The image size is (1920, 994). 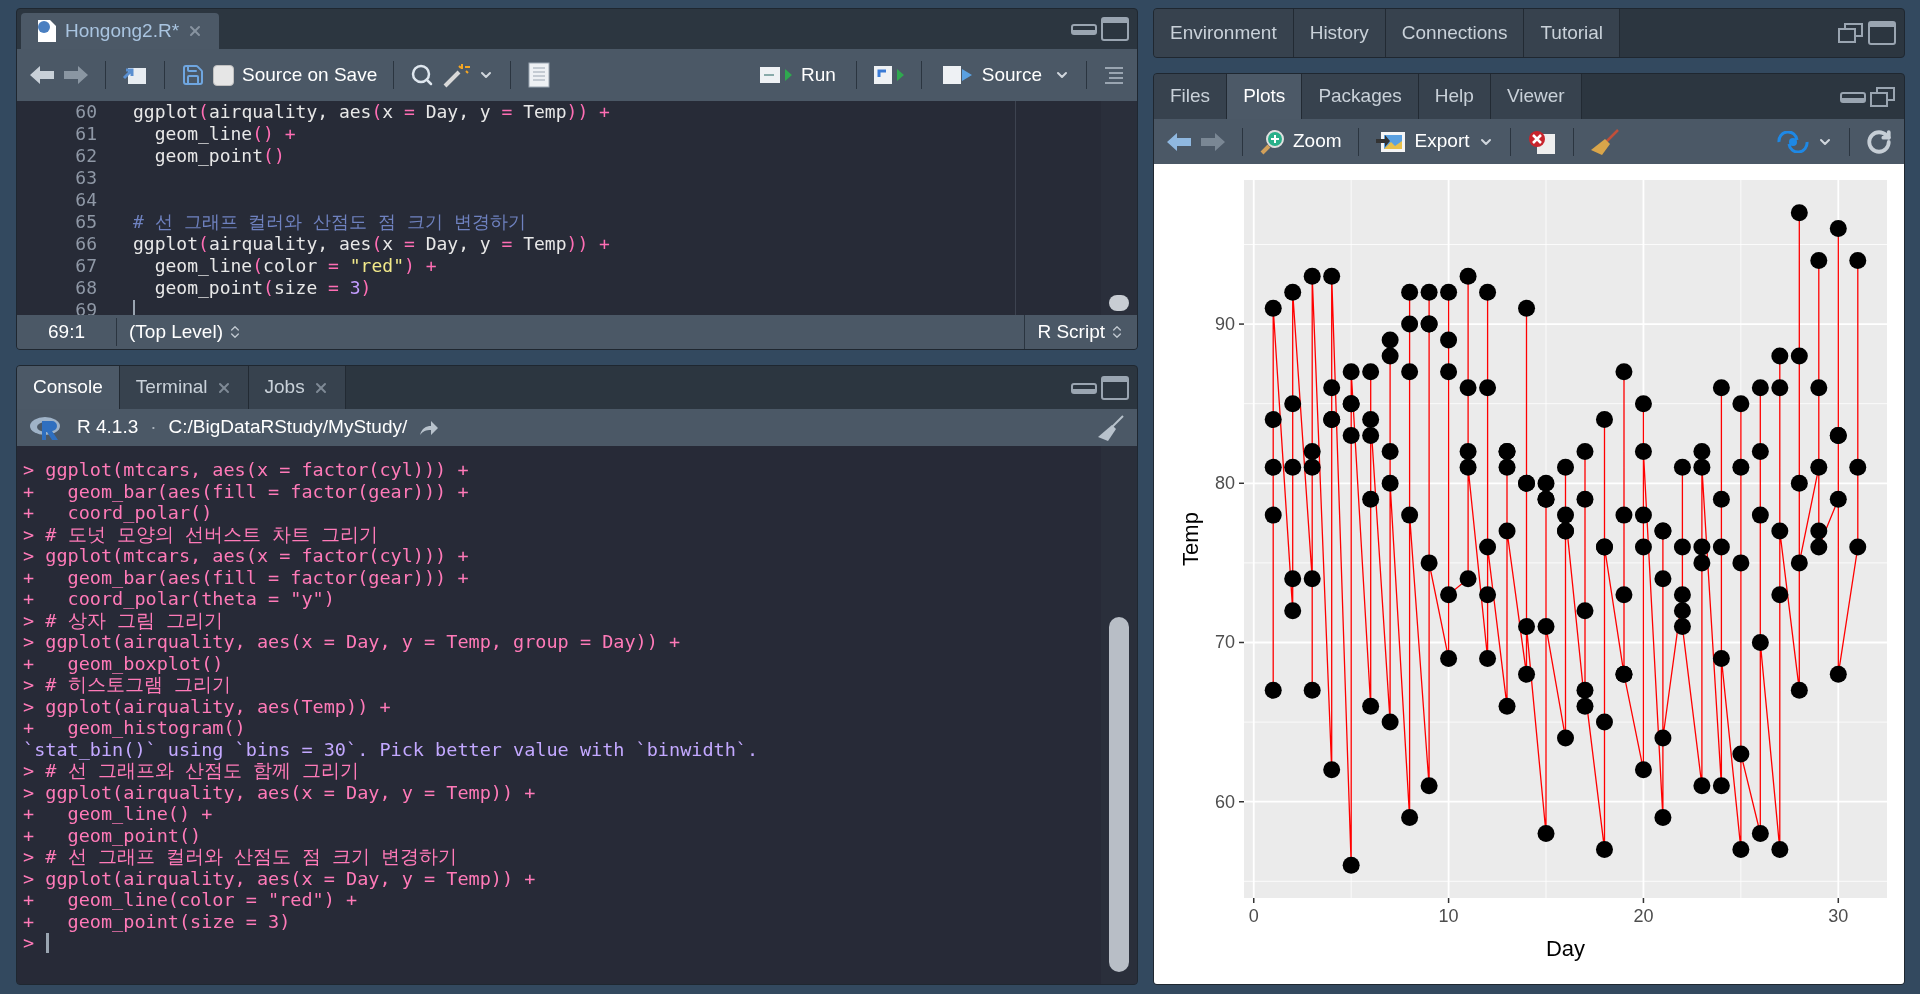 What do you see at coordinates (85, 288) in the screenshot?
I see `line-number: 68` at bounding box center [85, 288].